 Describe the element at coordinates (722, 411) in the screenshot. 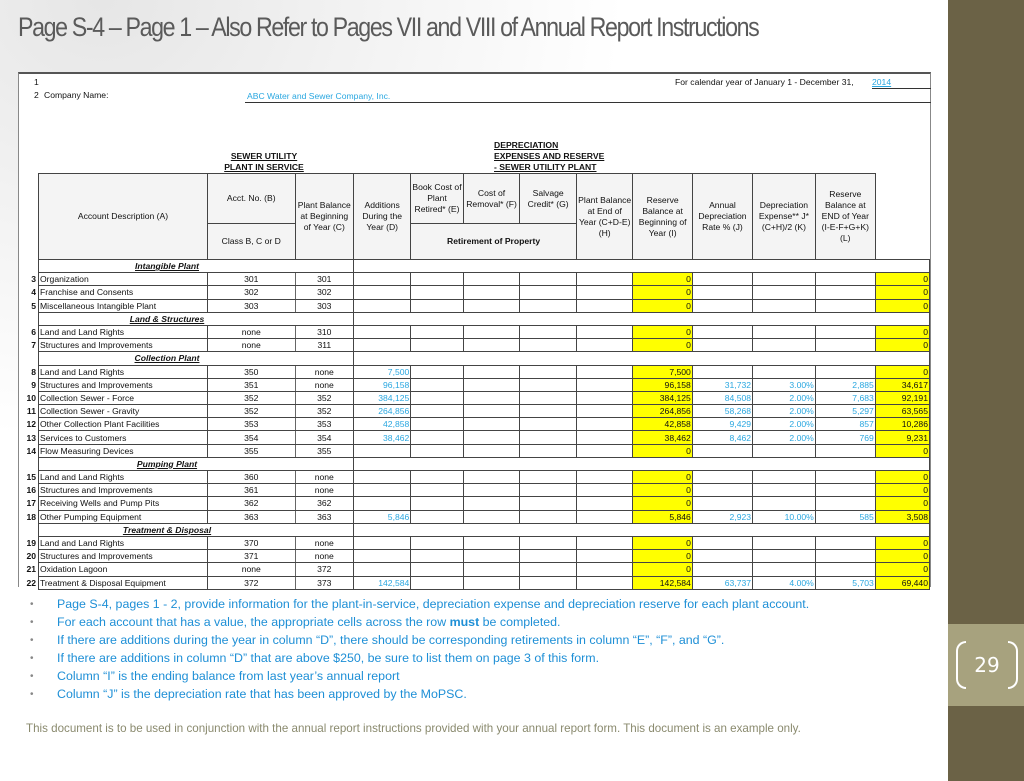

I see `reserve-beginning-cell: 58,268` at that location.